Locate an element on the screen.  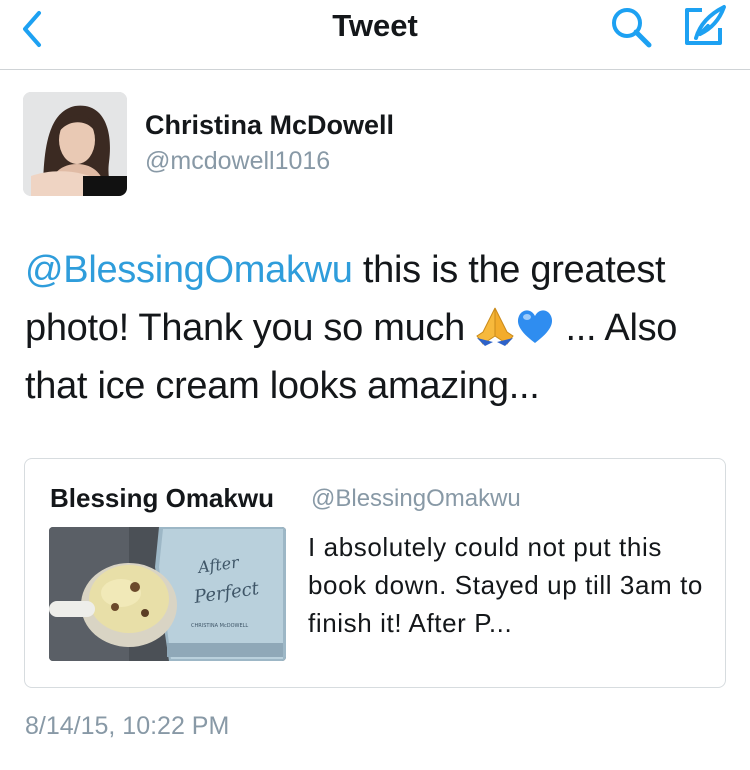
quoted-media-thumbnail: After Perfect CHRISTINA McDOWELL is located at coordinates (167, 594).